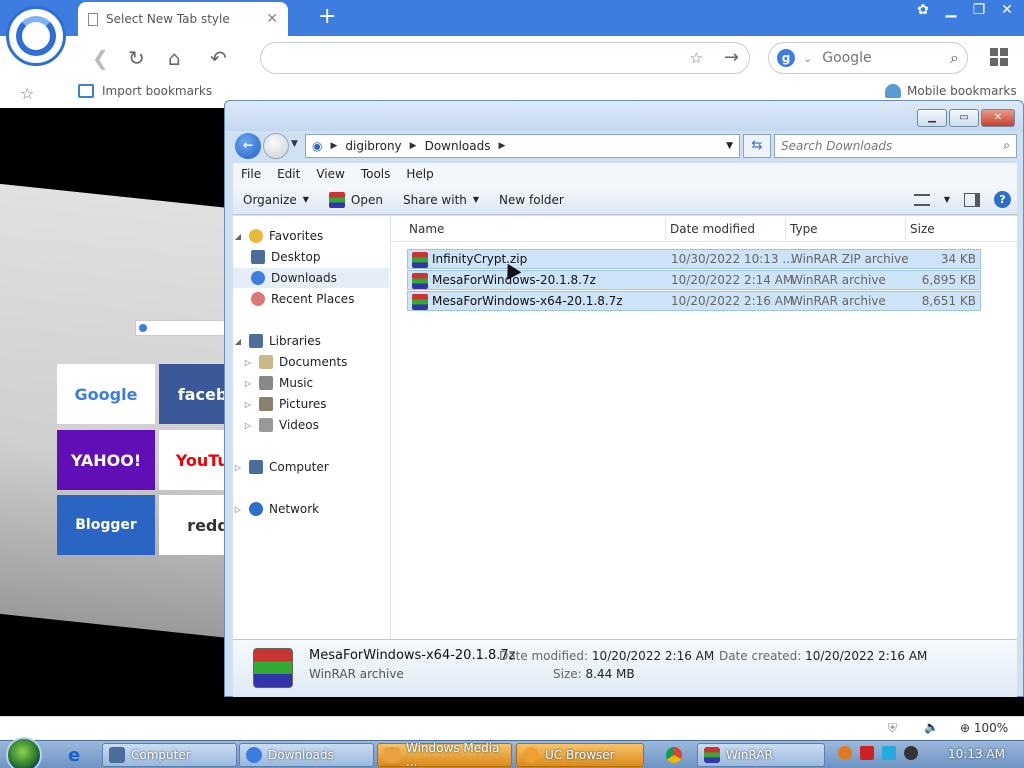 This screenshot has width=1024, height=768. What do you see at coordinates (311, 404) in the screenshot?
I see `nav-pictures: ▷ Pictures` at bounding box center [311, 404].